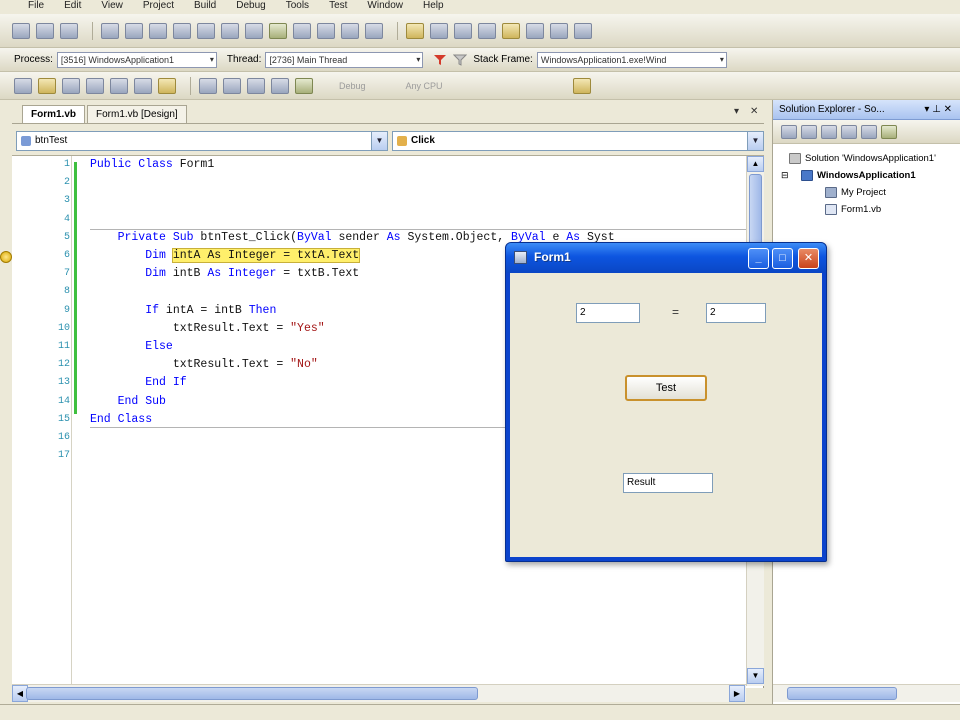  I want to click on start-debugging-icon, so click(304, 85).